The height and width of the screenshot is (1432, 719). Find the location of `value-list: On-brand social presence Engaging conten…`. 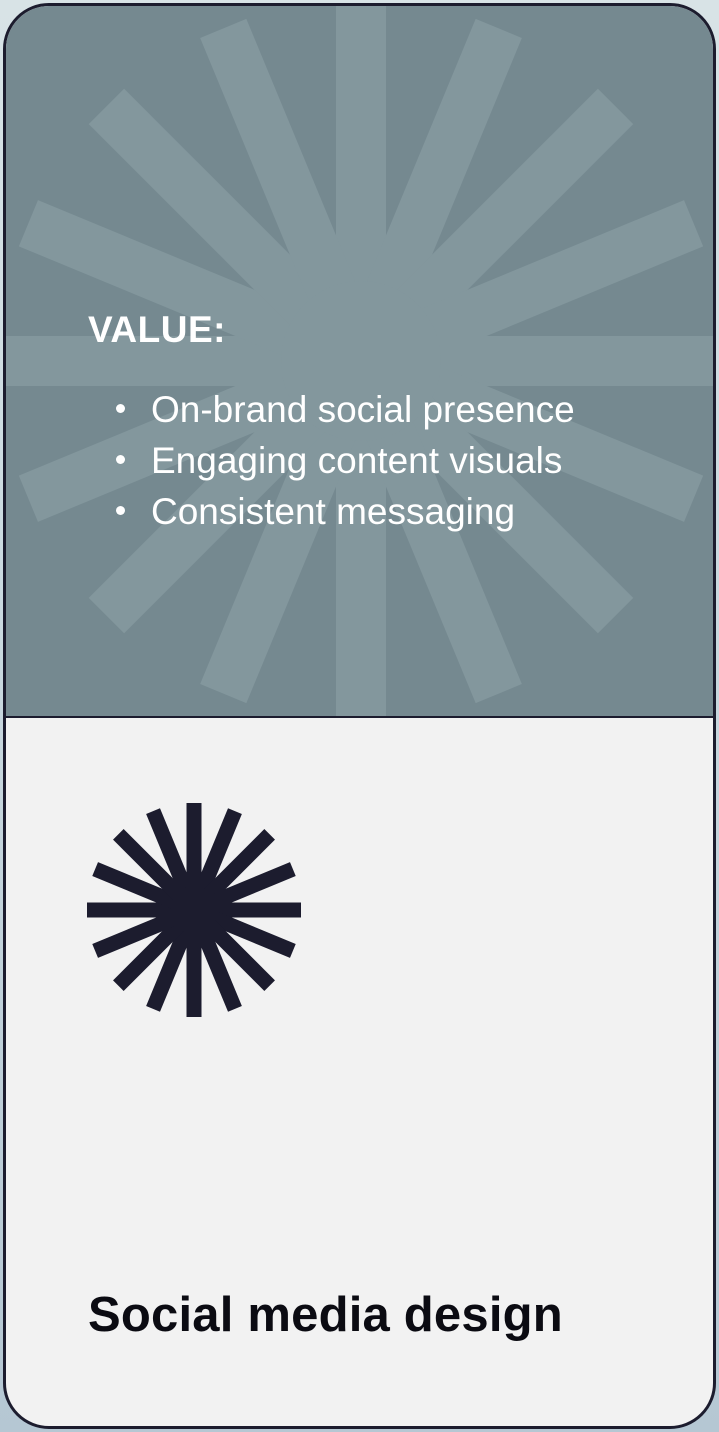

value-list: On-brand social presence Engaging conten… is located at coordinates (346, 460).